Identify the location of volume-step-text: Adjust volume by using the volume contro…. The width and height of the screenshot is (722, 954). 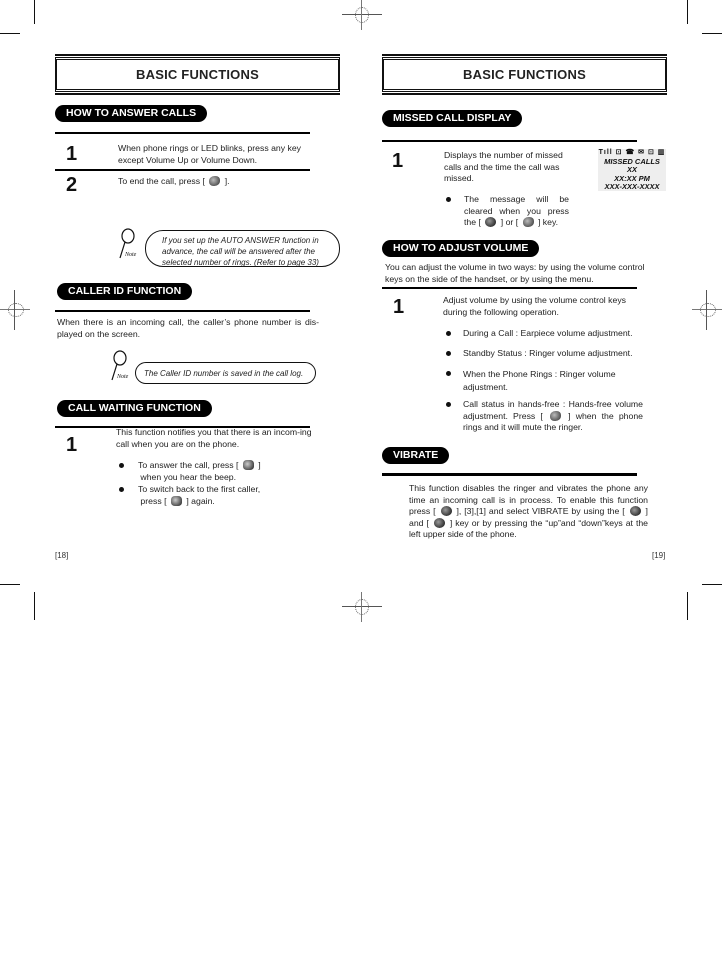
(535, 306).